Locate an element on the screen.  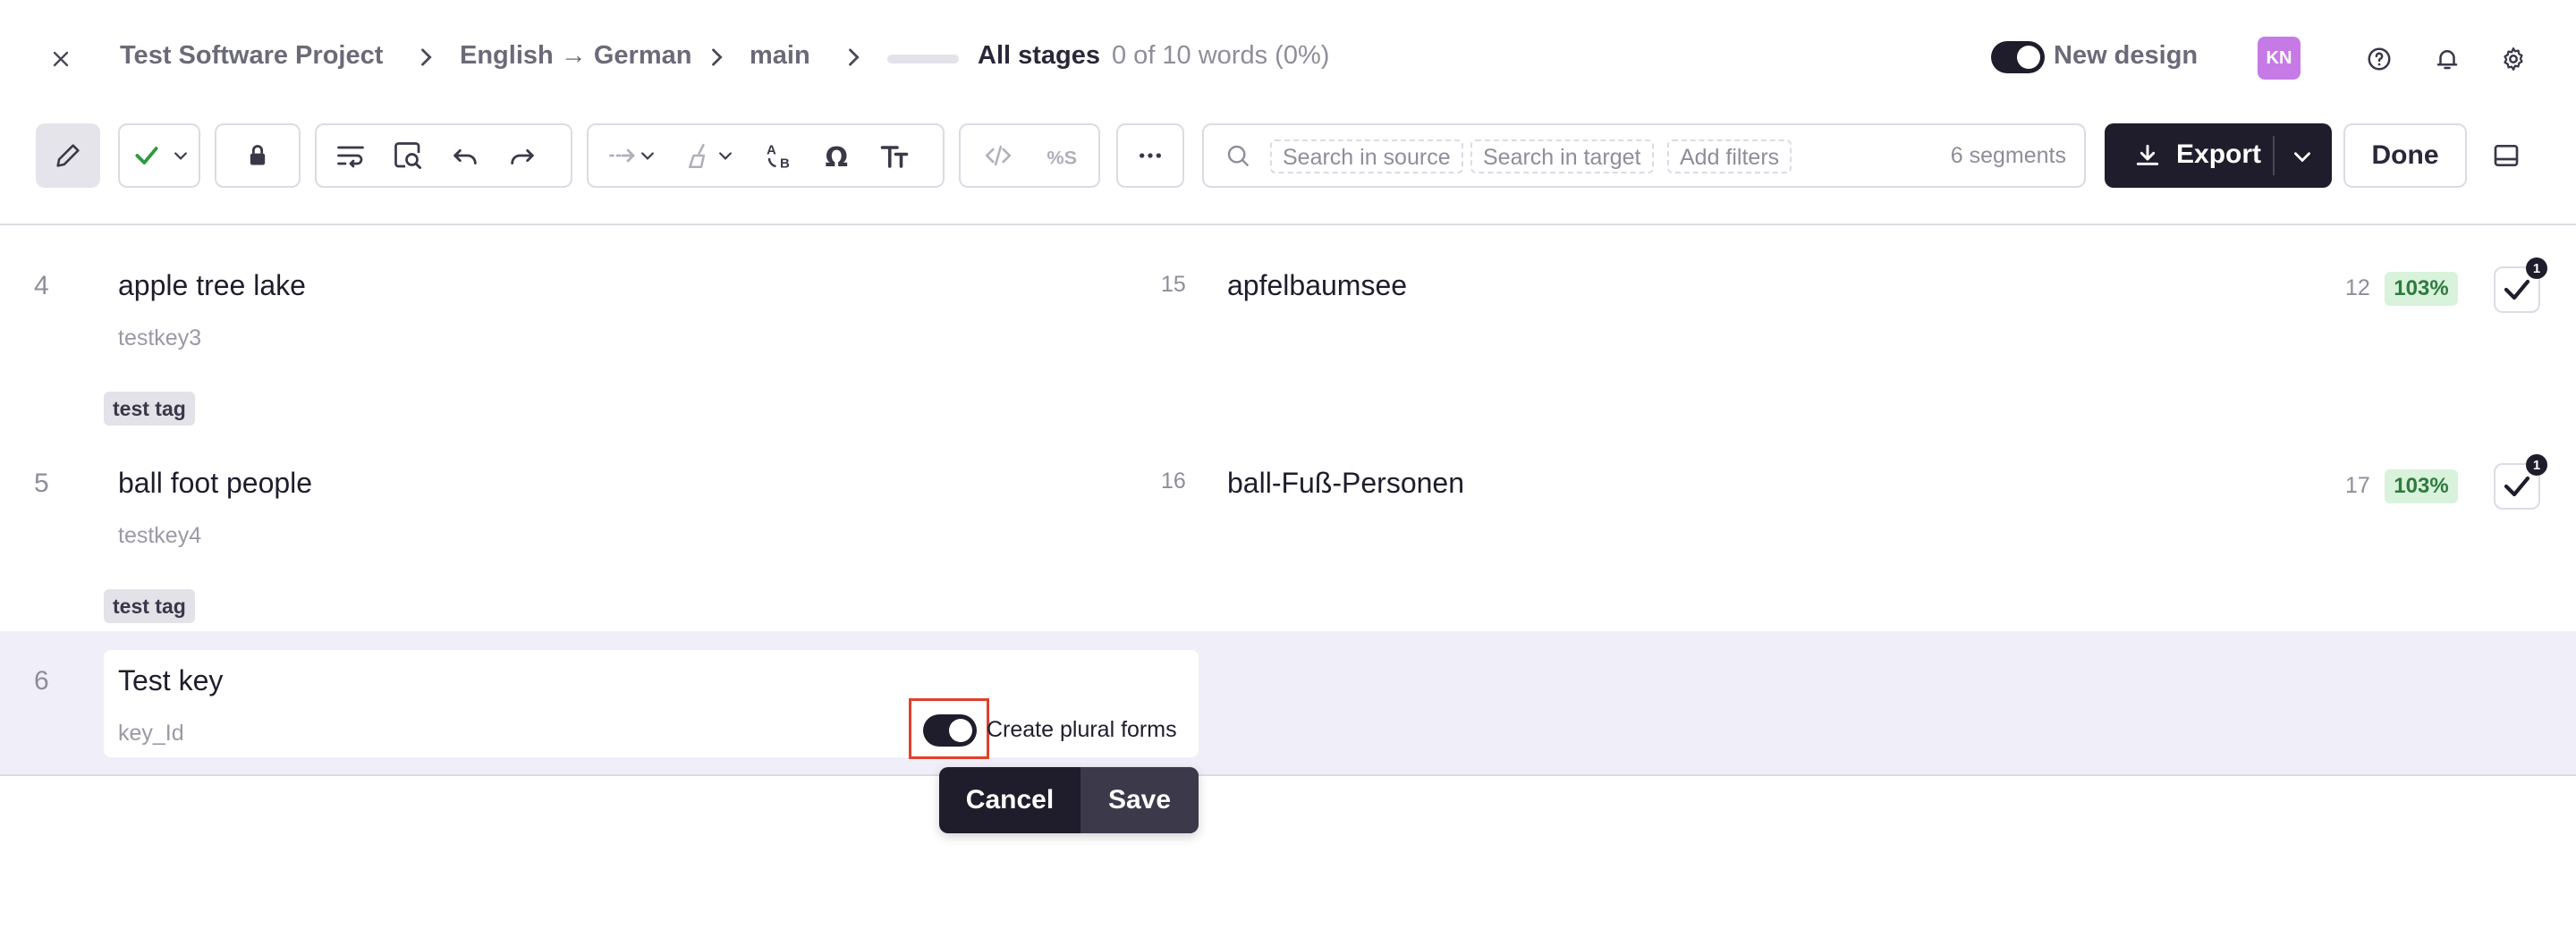
wrap-icon is located at coordinates (350, 155).